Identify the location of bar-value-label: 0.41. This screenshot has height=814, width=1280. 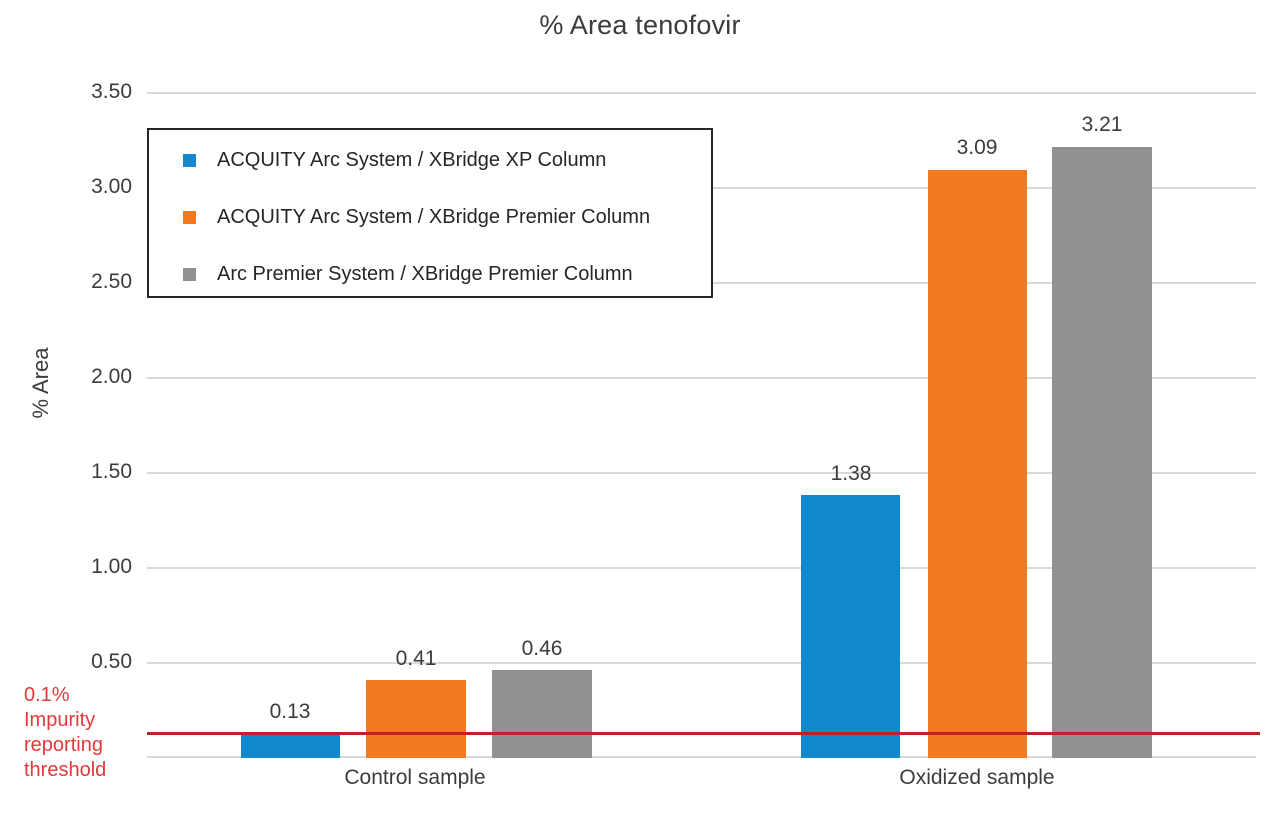
(416, 658).